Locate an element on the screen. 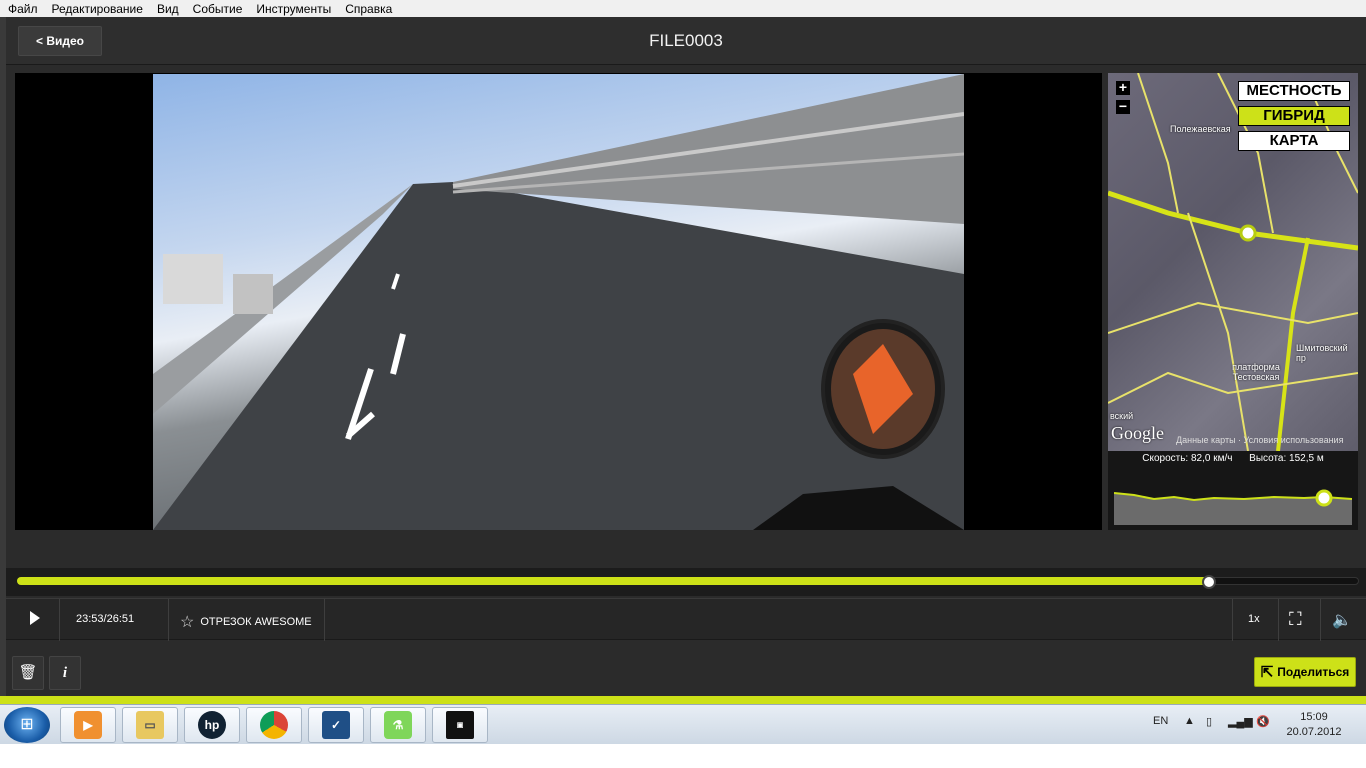 This screenshot has width=1366, height=768. map-terrain-button: МЕСТНОСТЬ is located at coordinates (1294, 91).